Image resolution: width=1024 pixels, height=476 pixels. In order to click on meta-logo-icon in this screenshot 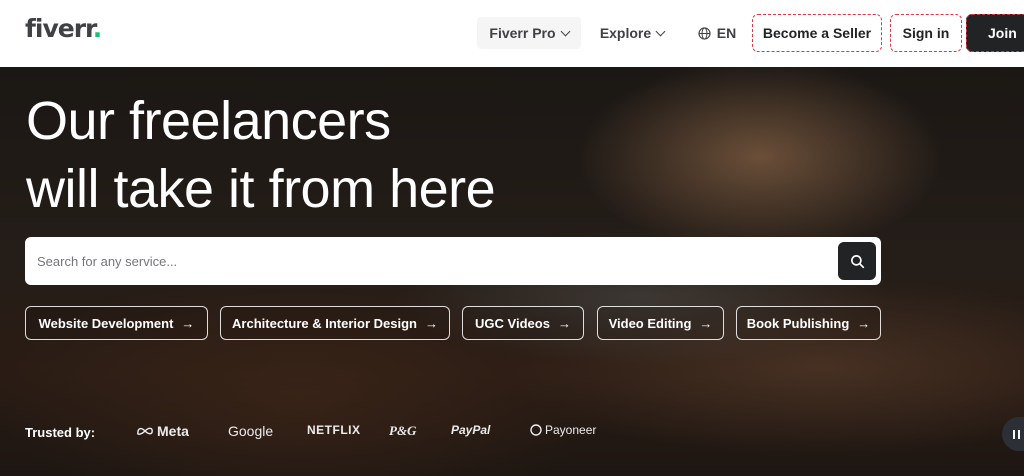, I will do `click(145, 431)`.